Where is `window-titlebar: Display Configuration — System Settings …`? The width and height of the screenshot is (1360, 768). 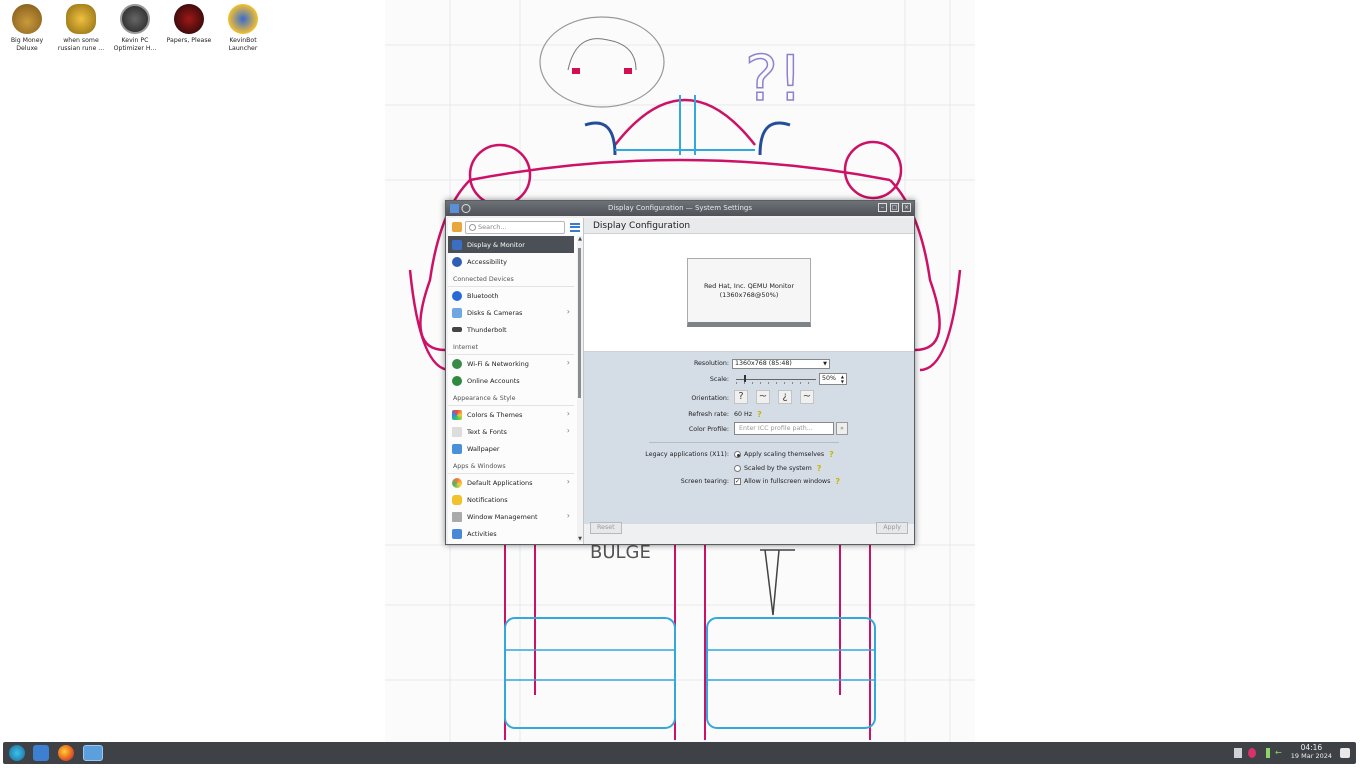 window-titlebar: Display Configuration — System Settings … is located at coordinates (680, 208).